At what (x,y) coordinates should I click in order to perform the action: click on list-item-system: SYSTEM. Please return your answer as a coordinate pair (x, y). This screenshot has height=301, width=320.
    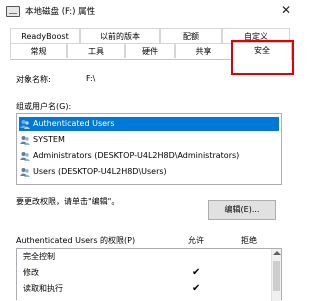
    Looking at the image, I should click on (149, 140).